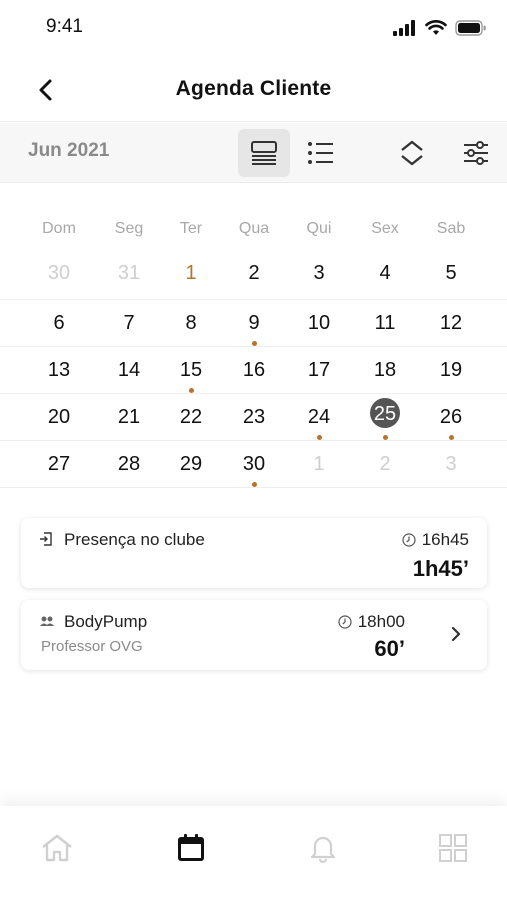 This screenshot has width=507, height=900. I want to click on calendar-day: 27, so click(59, 464).